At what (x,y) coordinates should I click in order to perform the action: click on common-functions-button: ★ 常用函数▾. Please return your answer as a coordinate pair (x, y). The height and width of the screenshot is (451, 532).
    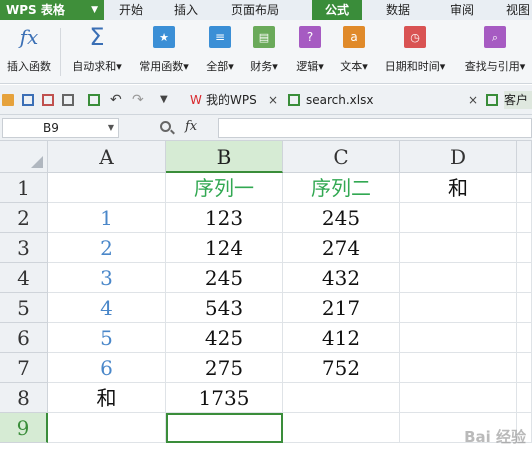
    Looking at the image, I should click on (164, 52).